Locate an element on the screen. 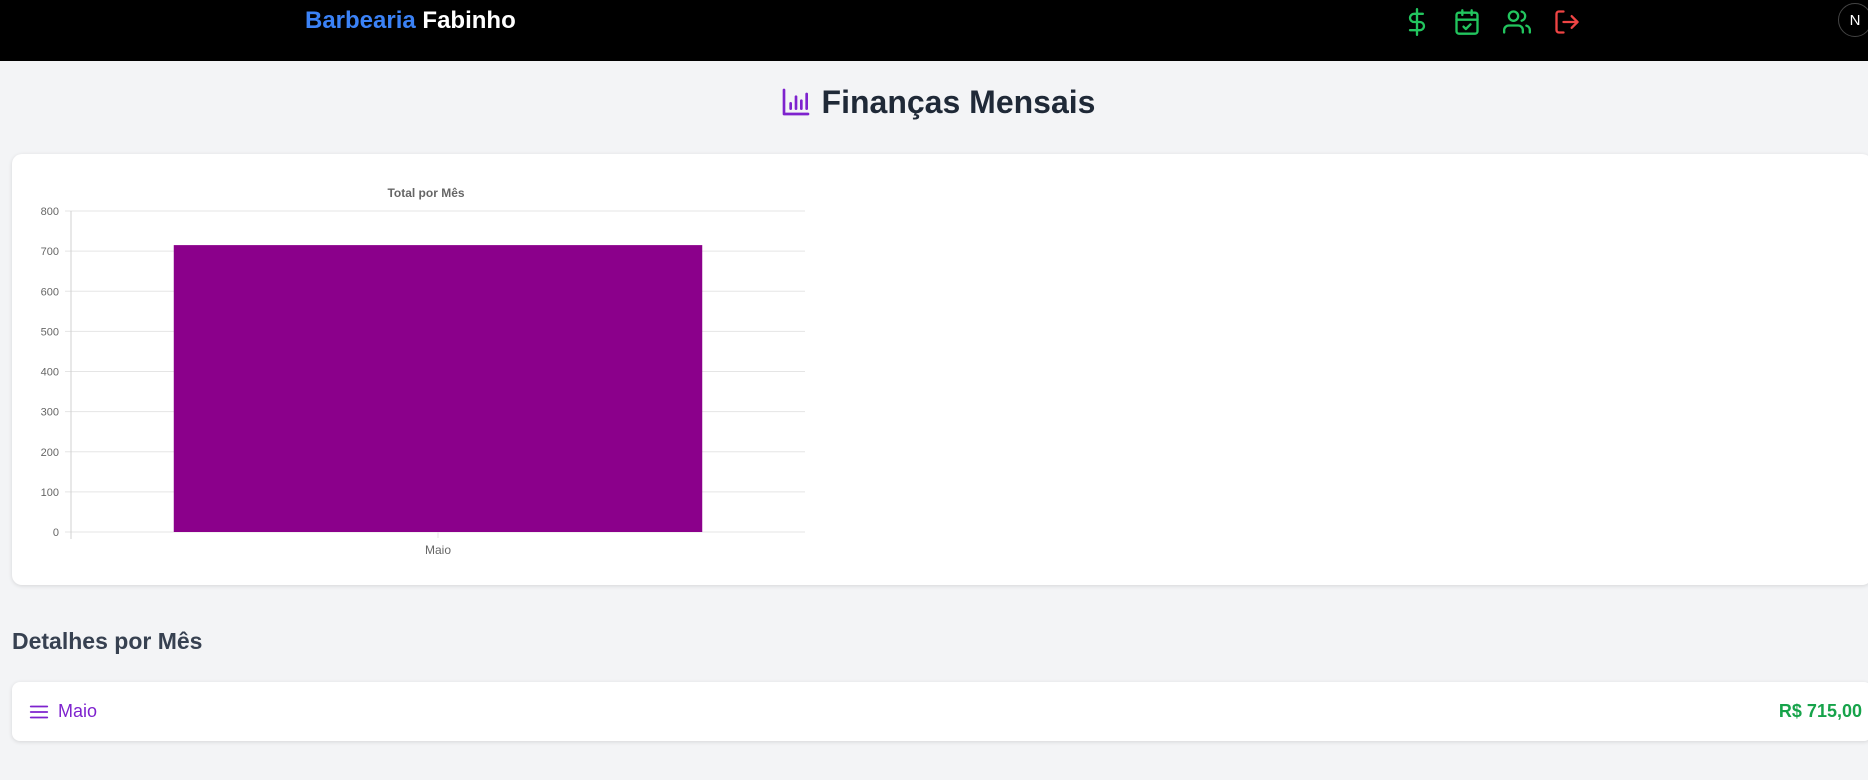 The height and width of the screenshot is (780, 1868). page-title: Finanças Mensais is located at coordinates (934, 102).